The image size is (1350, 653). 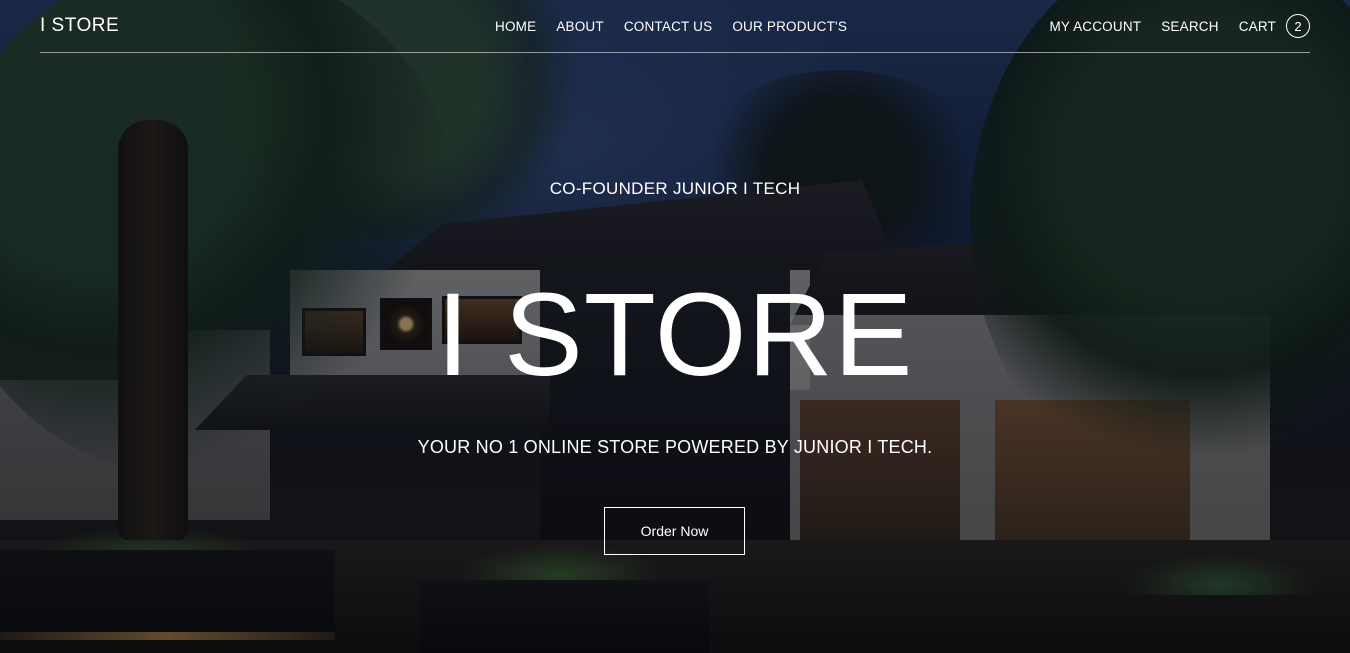 I want to click on nav-our-products: OUR PRODUCT'S, so click(x=789, y=26).